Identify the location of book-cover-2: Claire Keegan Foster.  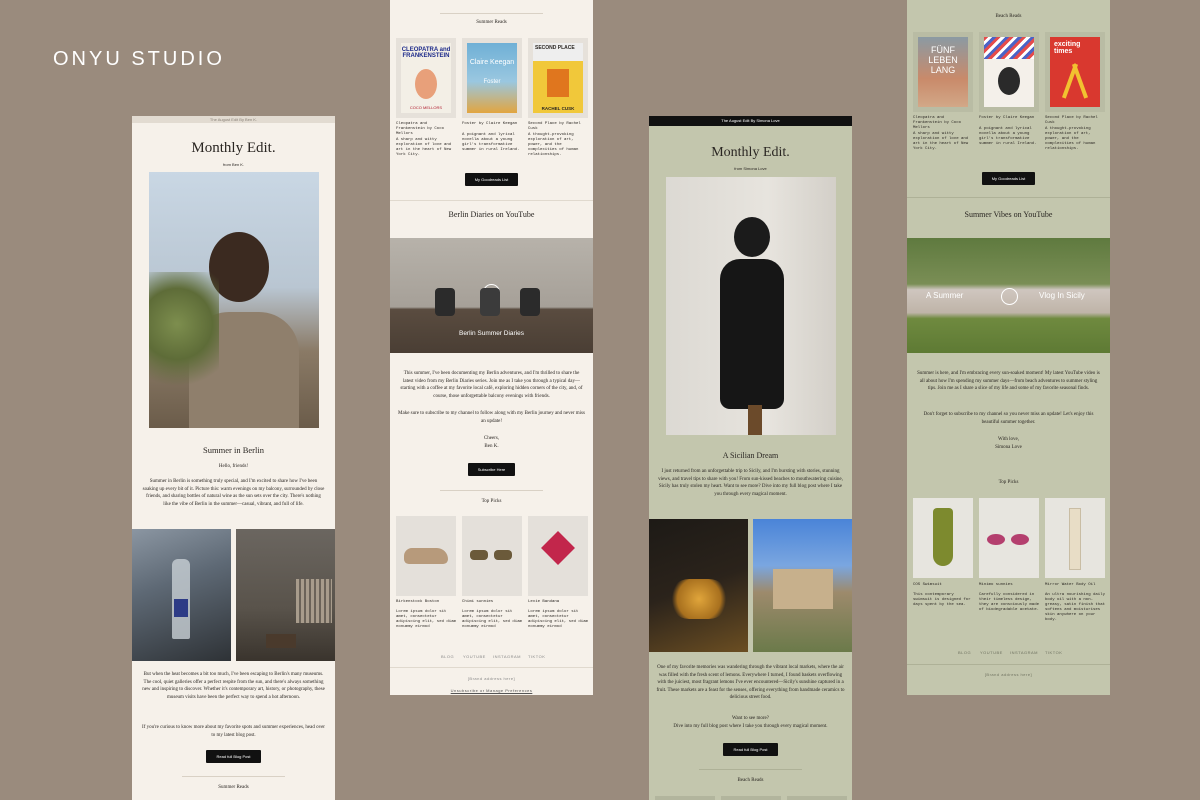
(492, 78).